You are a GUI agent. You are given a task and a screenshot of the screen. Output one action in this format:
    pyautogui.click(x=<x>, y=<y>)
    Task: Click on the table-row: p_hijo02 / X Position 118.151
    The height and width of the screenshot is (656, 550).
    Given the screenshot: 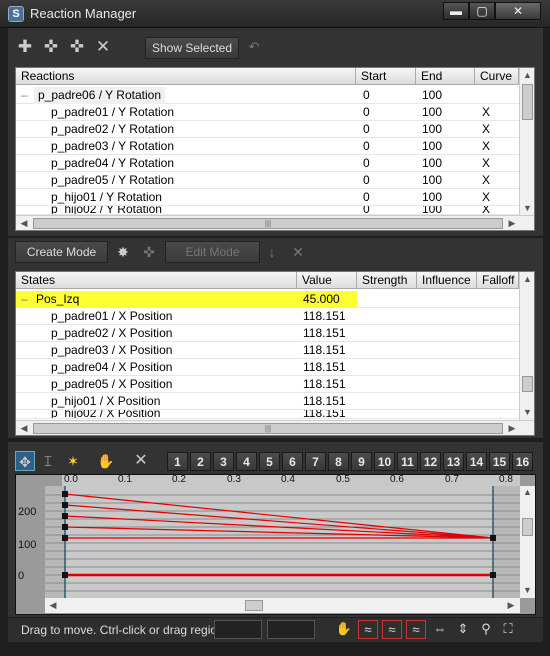 What is the action you would take?
    pyautogui.click(x=267, y=414)
    